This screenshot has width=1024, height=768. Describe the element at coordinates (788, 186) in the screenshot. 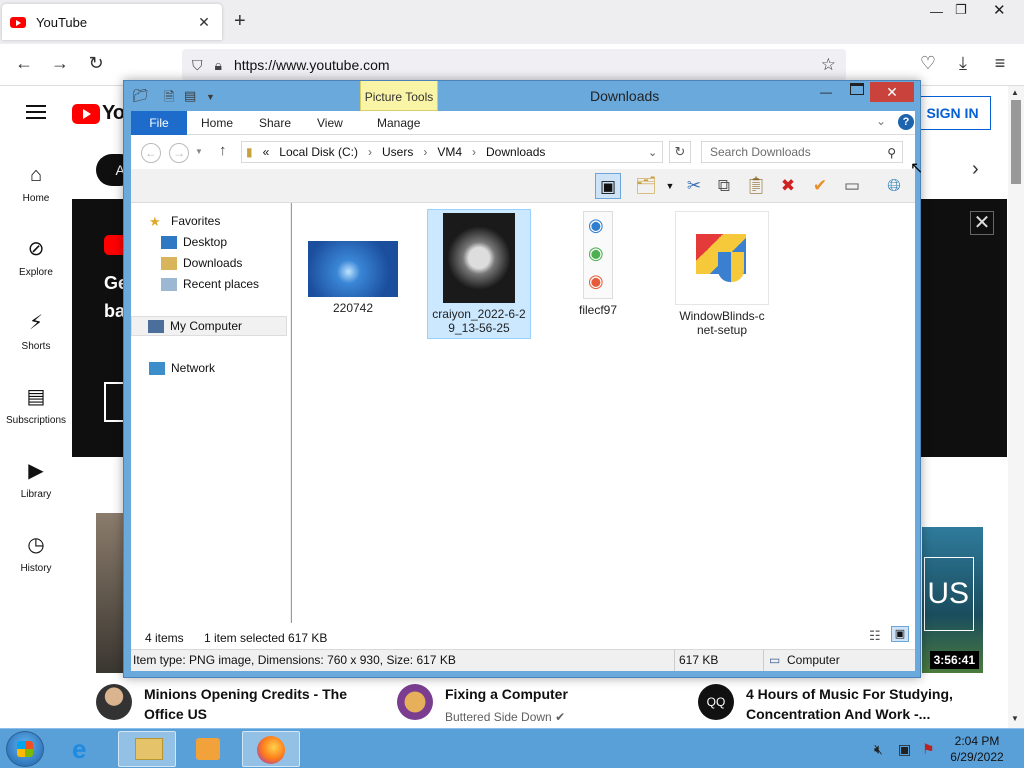

I see `delete-icon: ✖` at that location.